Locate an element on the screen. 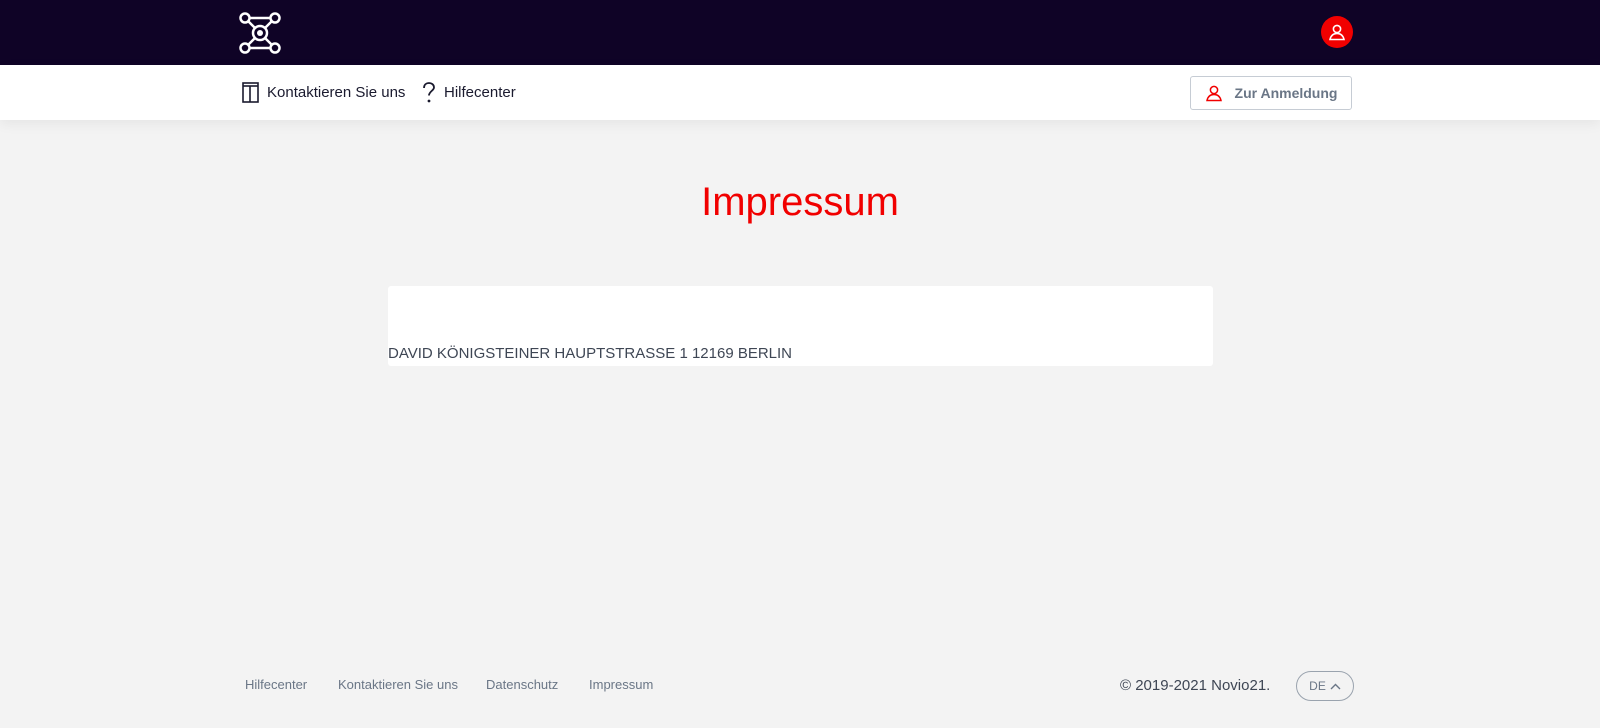 Image resolution: width=1600 pixels, height=728 pixels. user-account-button is located at coordinates (1337, 32).